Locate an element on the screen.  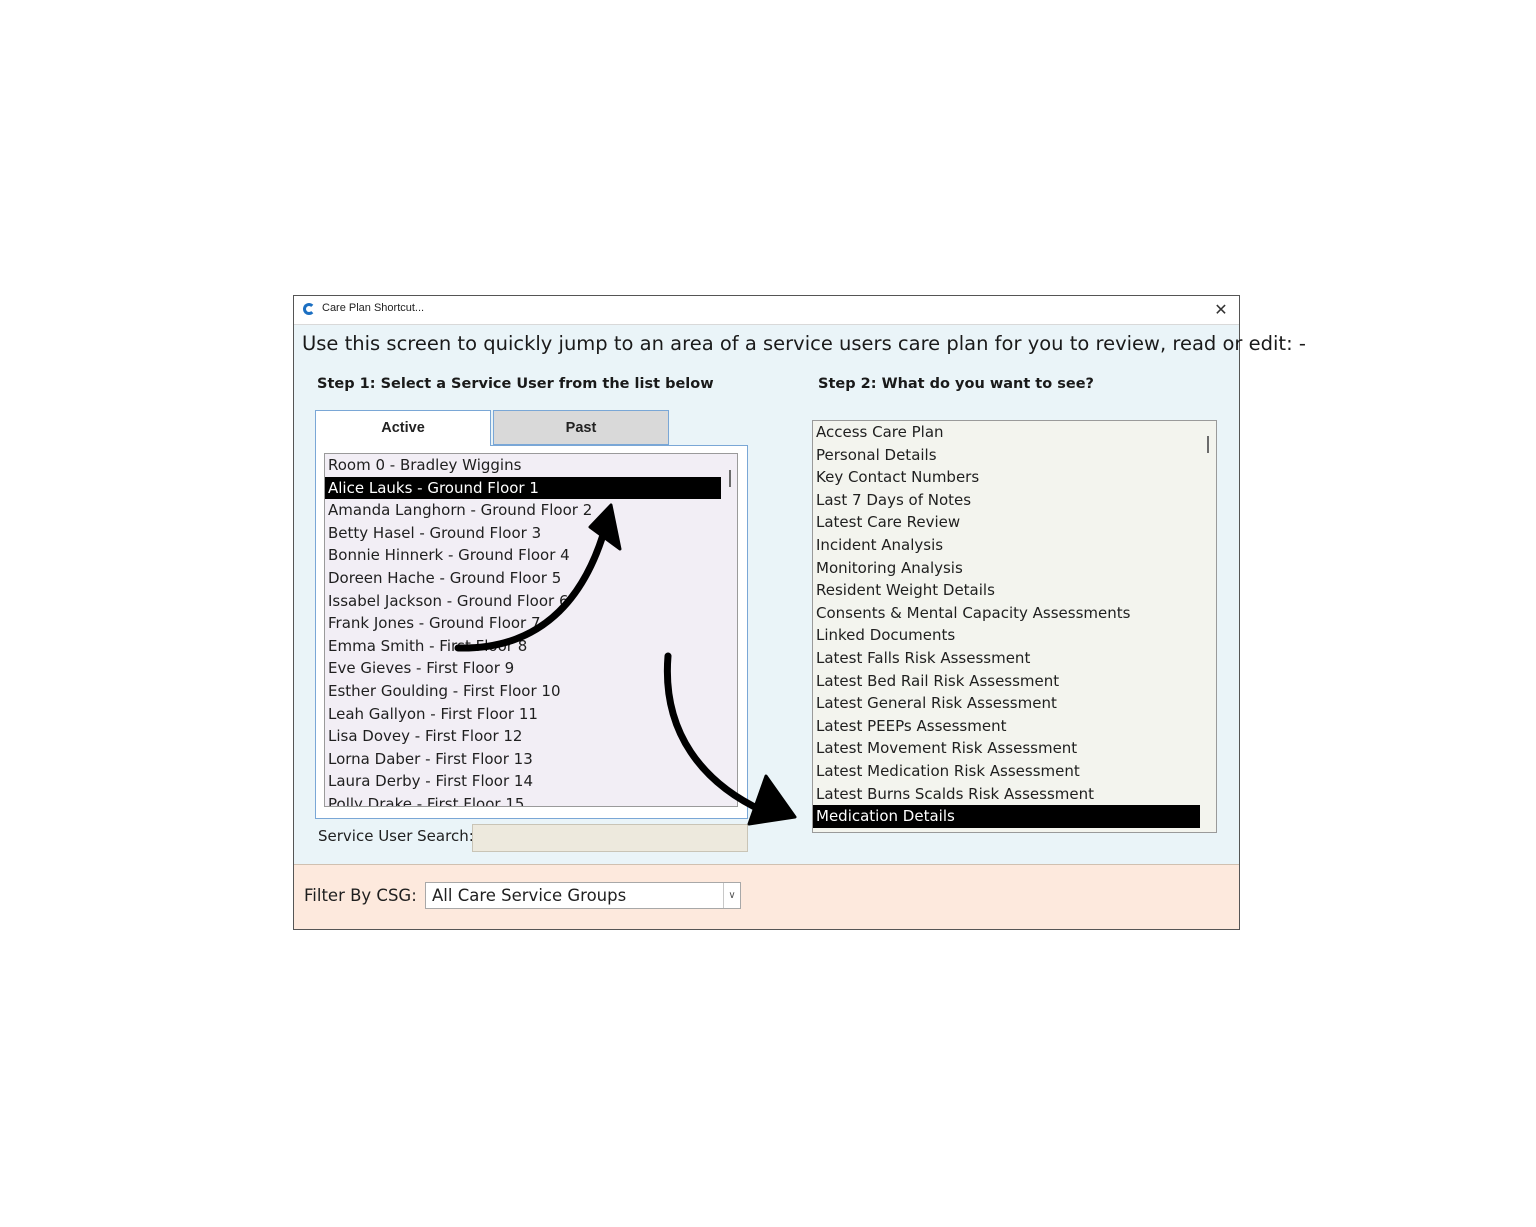
care-plan-area-item: Monitoring Analysis is located at coordinates (1006, 568).